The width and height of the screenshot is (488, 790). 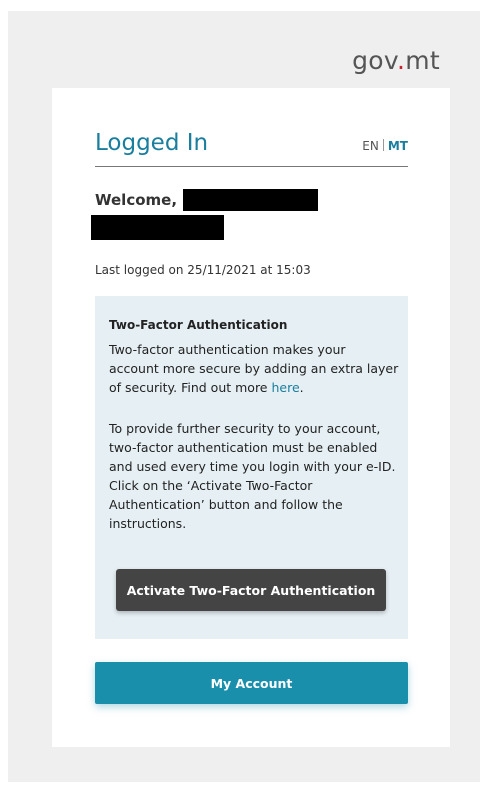 What do you see at coordinates (136, 200) in the screenshot?
I see `welcome-label: Welcome,` at bounding box center [136, 200].